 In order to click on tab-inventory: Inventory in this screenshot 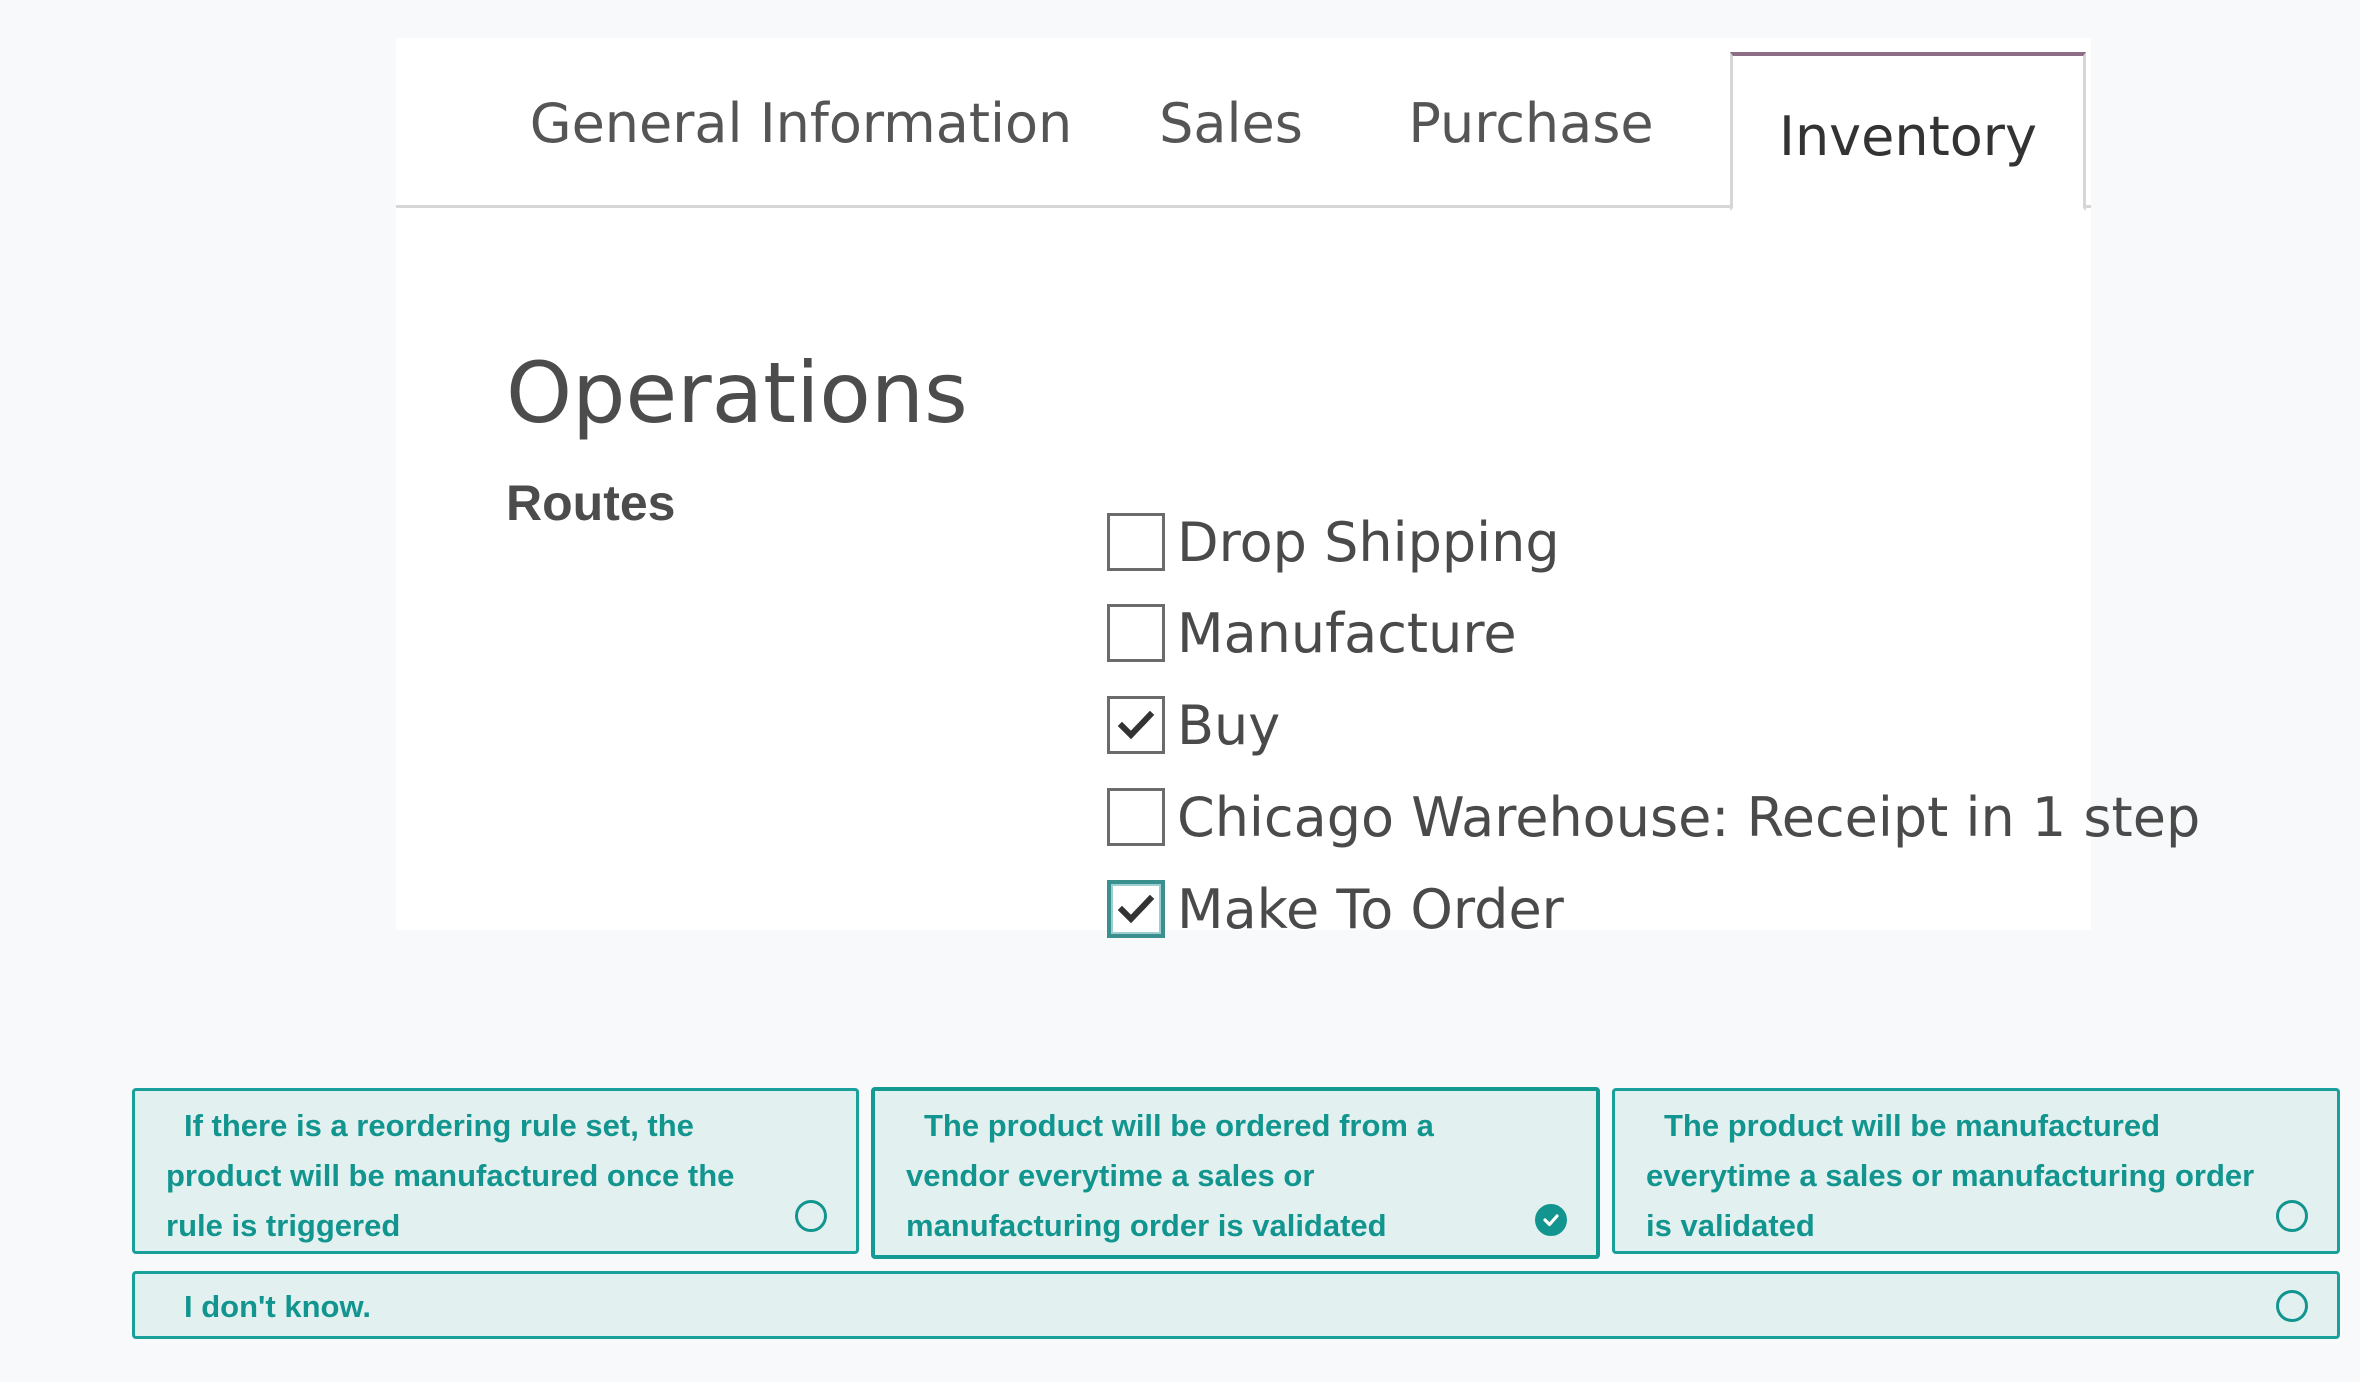, I will do `click(1908, 131)`.